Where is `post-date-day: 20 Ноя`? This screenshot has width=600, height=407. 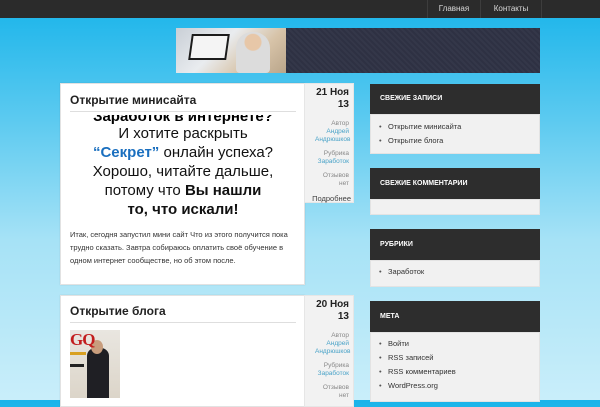 post-date-day: 20 Ноя is located at coordinates (332, 304).